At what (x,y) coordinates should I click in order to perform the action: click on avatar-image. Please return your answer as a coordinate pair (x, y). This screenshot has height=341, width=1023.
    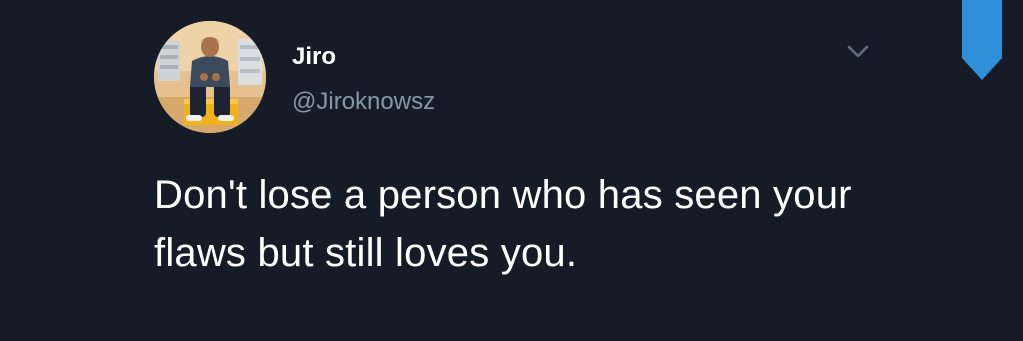
    Looking at the image, I should click on (210, 77).